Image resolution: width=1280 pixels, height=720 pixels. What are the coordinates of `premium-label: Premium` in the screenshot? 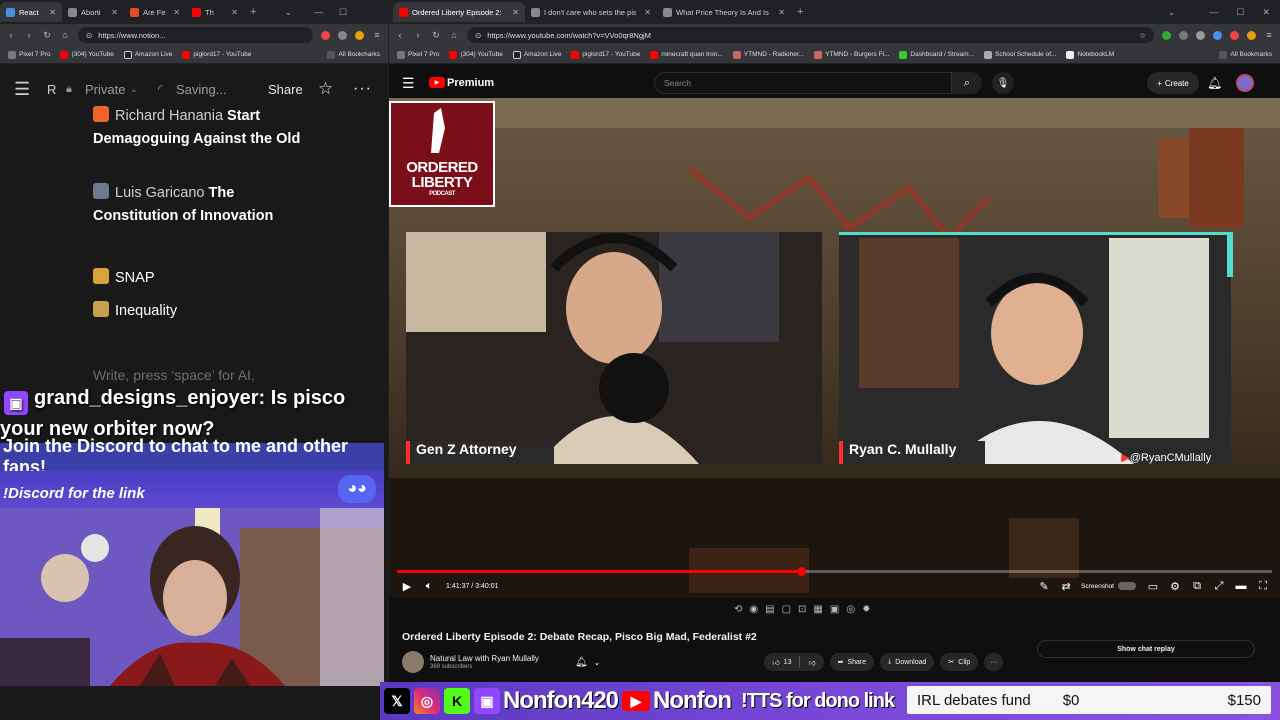 It's located at (470, 83).